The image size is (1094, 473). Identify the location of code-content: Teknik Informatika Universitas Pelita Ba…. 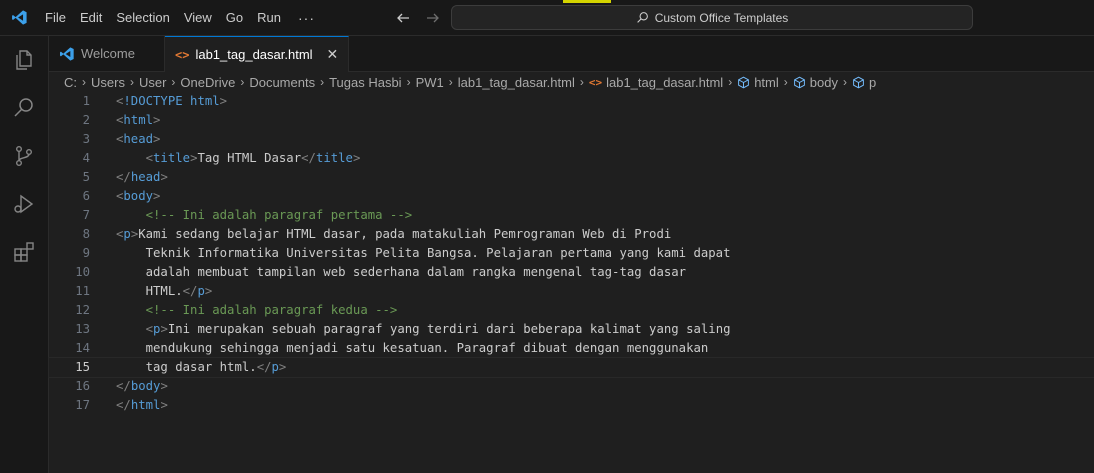
(423, 253).